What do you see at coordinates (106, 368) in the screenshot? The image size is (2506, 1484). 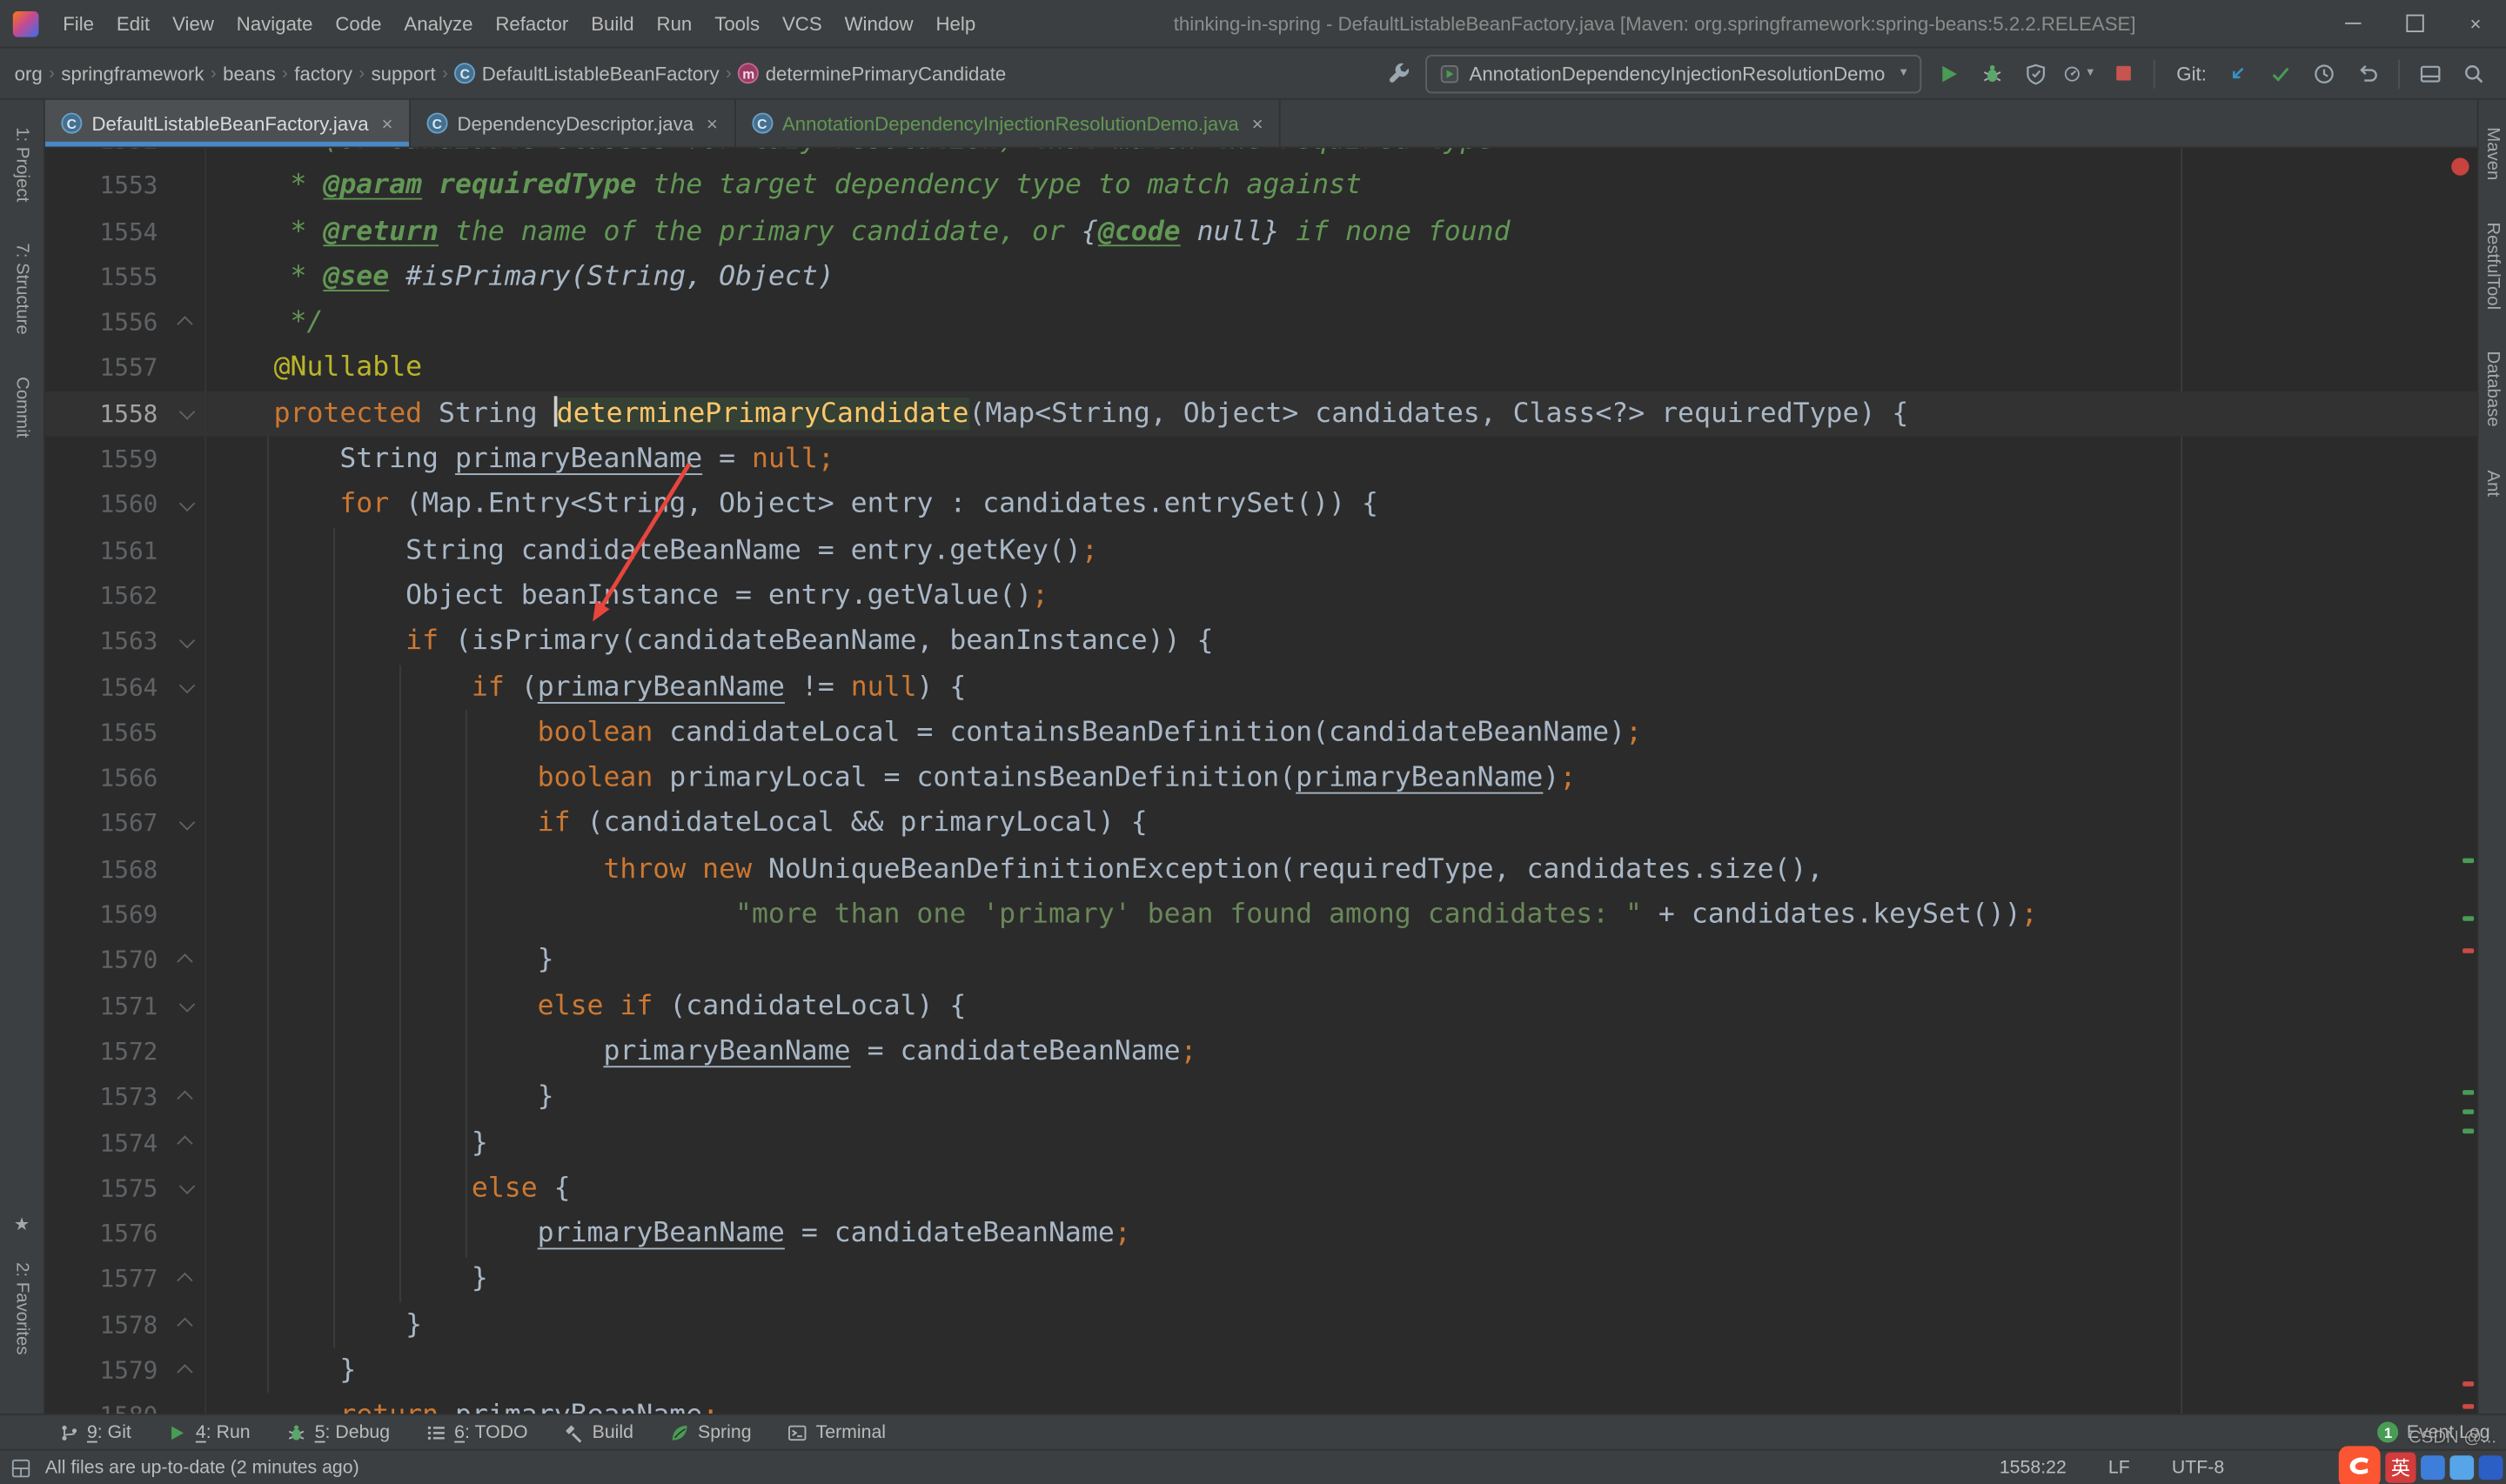 I see `line-number: 1557` at bounding box center [106, 368].